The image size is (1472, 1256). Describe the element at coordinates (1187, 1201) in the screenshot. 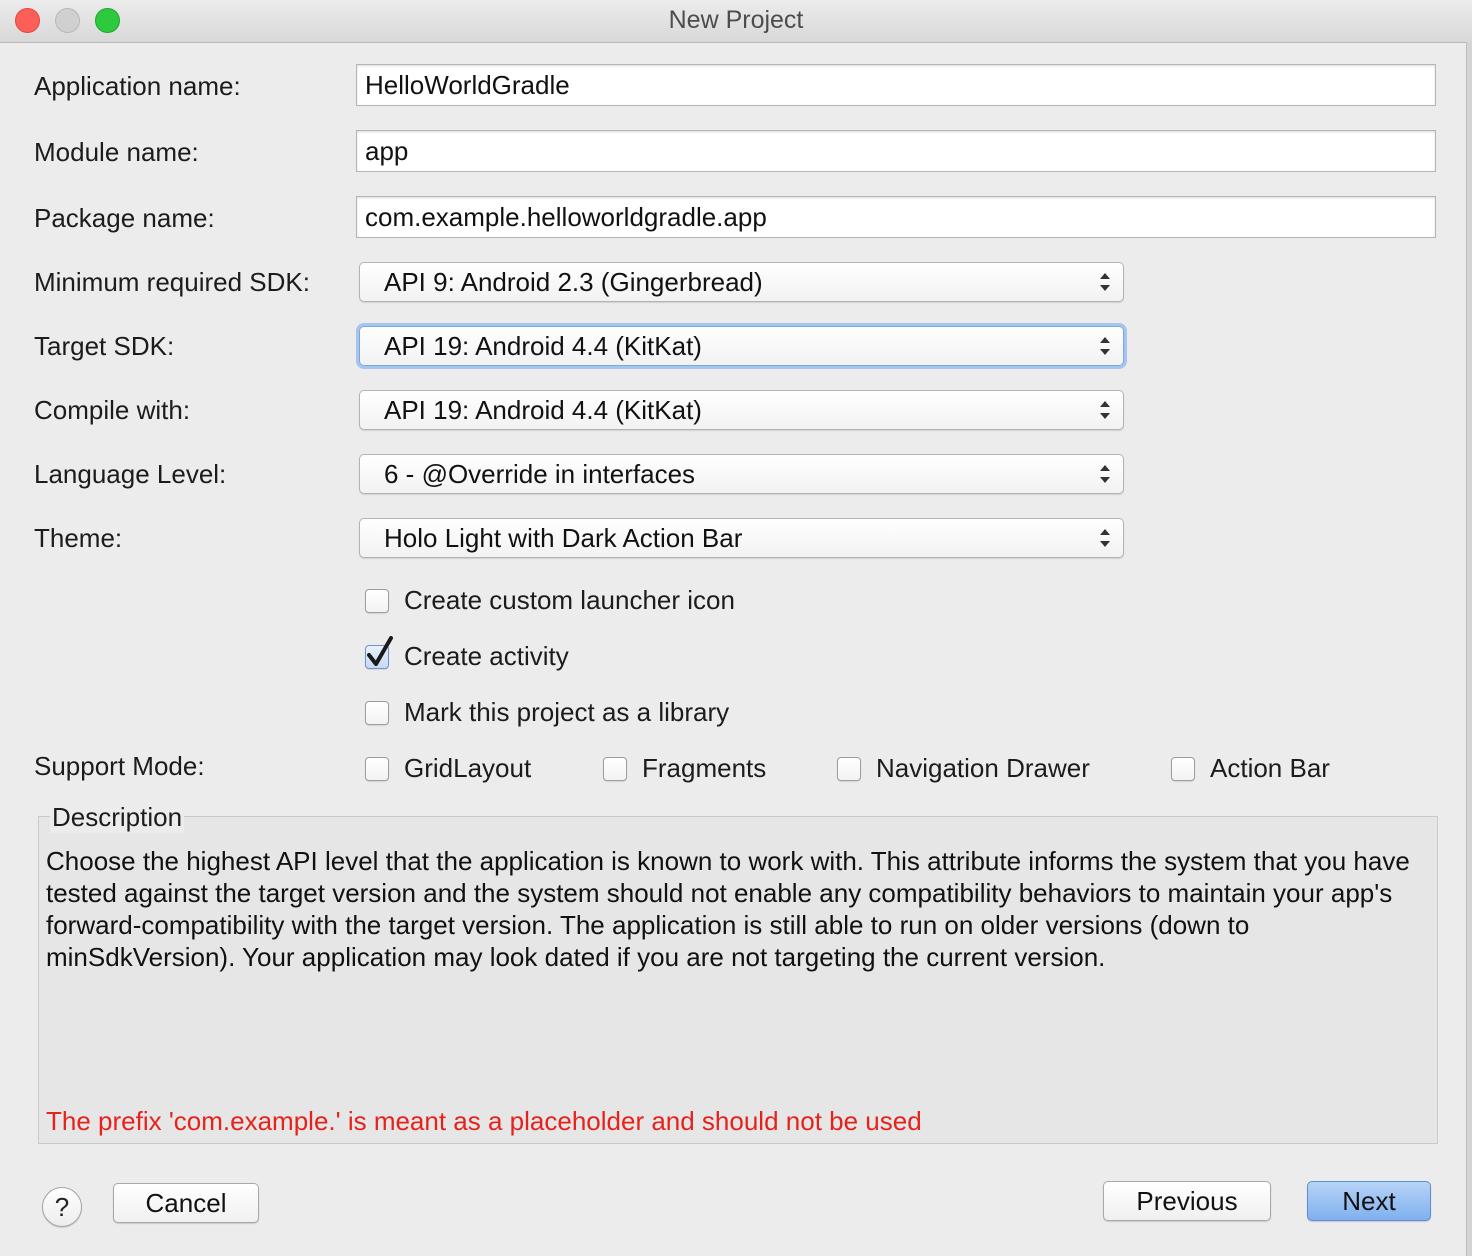

I see `previous-button: Previous` at that location.